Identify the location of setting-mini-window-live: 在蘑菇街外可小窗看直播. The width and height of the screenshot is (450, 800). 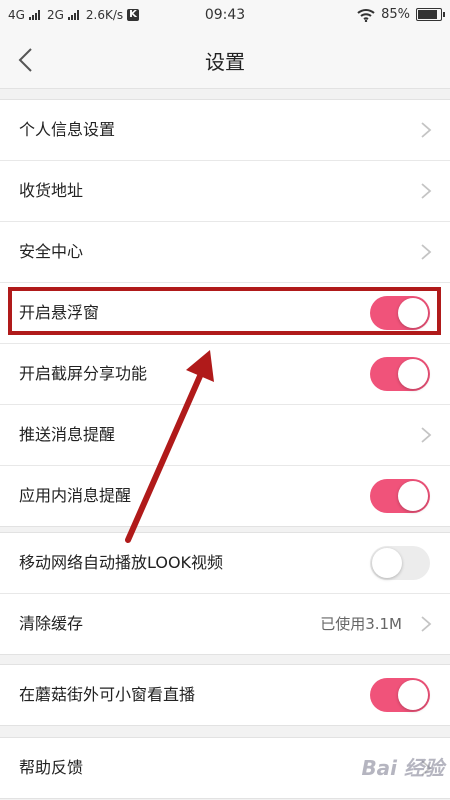
(225, 695).